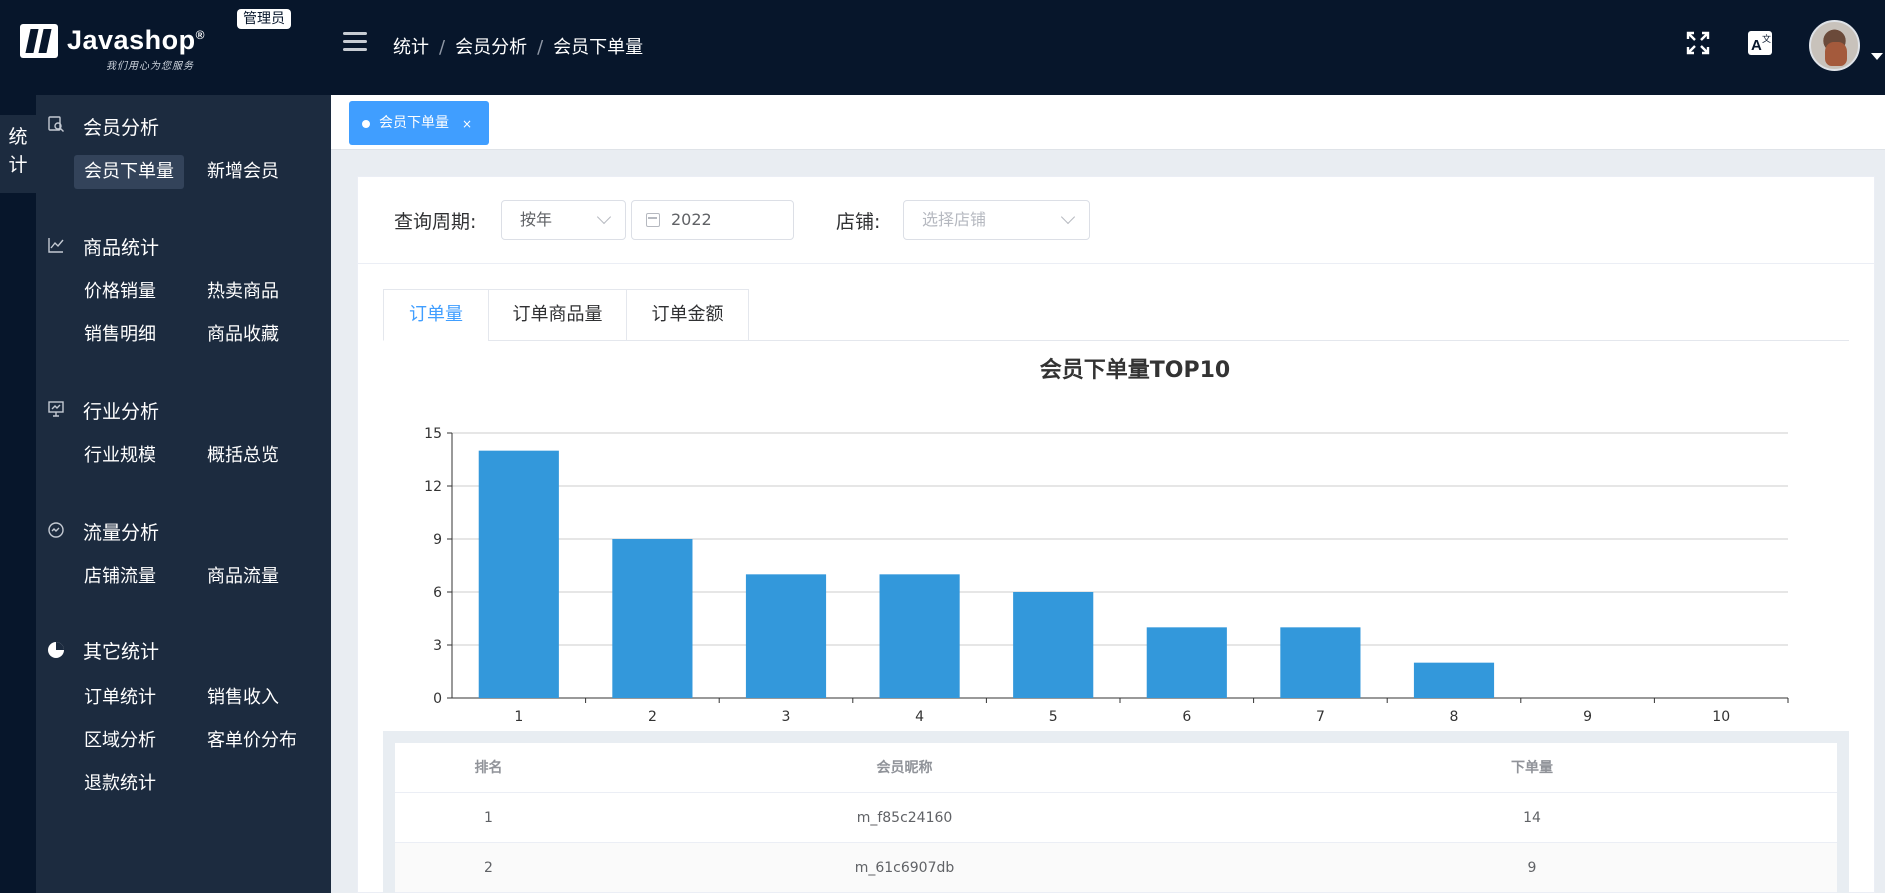 The height and width of the screenshot is (893, 1885). Describe the element at coordinates (557, 315) in the screenshot. I see `tab-order-goods-count: 订单商品量` at that location.